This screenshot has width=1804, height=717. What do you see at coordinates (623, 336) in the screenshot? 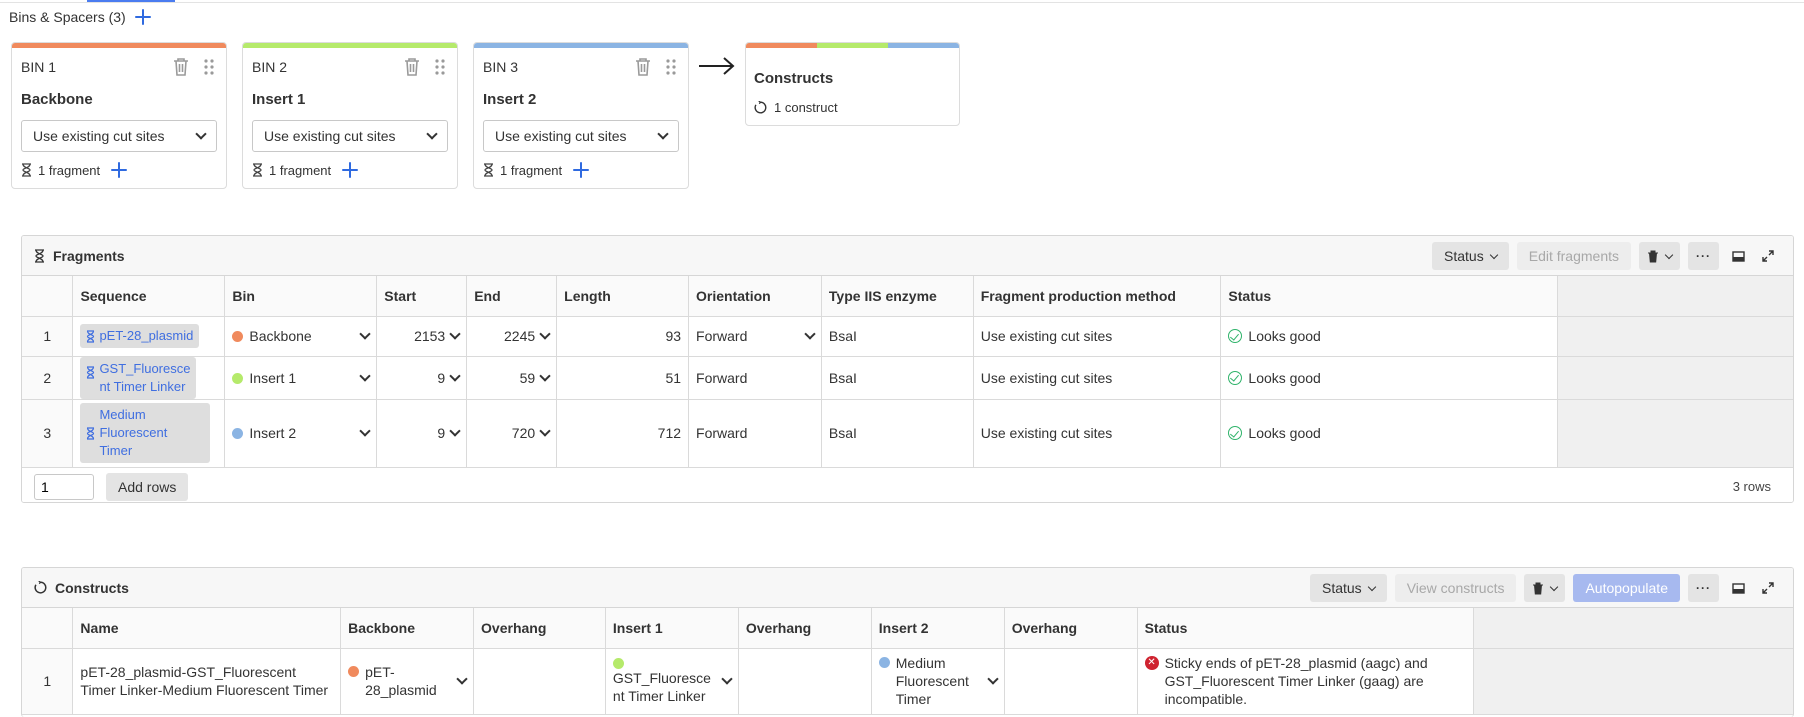
I see `length-value: 93` at bounding box center [623, 336].